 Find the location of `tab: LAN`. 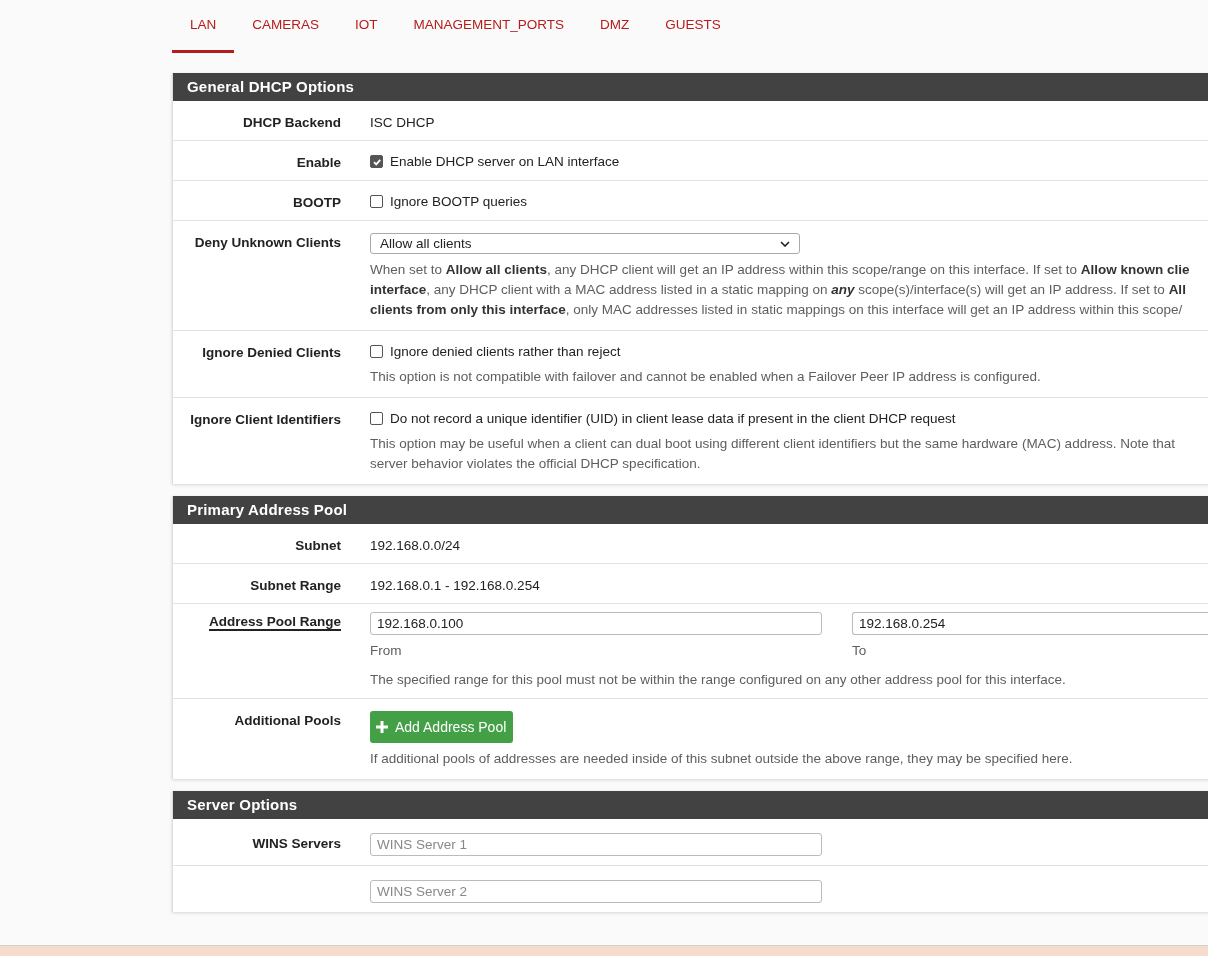

tab: LAN is located at coordinates (203, 26).